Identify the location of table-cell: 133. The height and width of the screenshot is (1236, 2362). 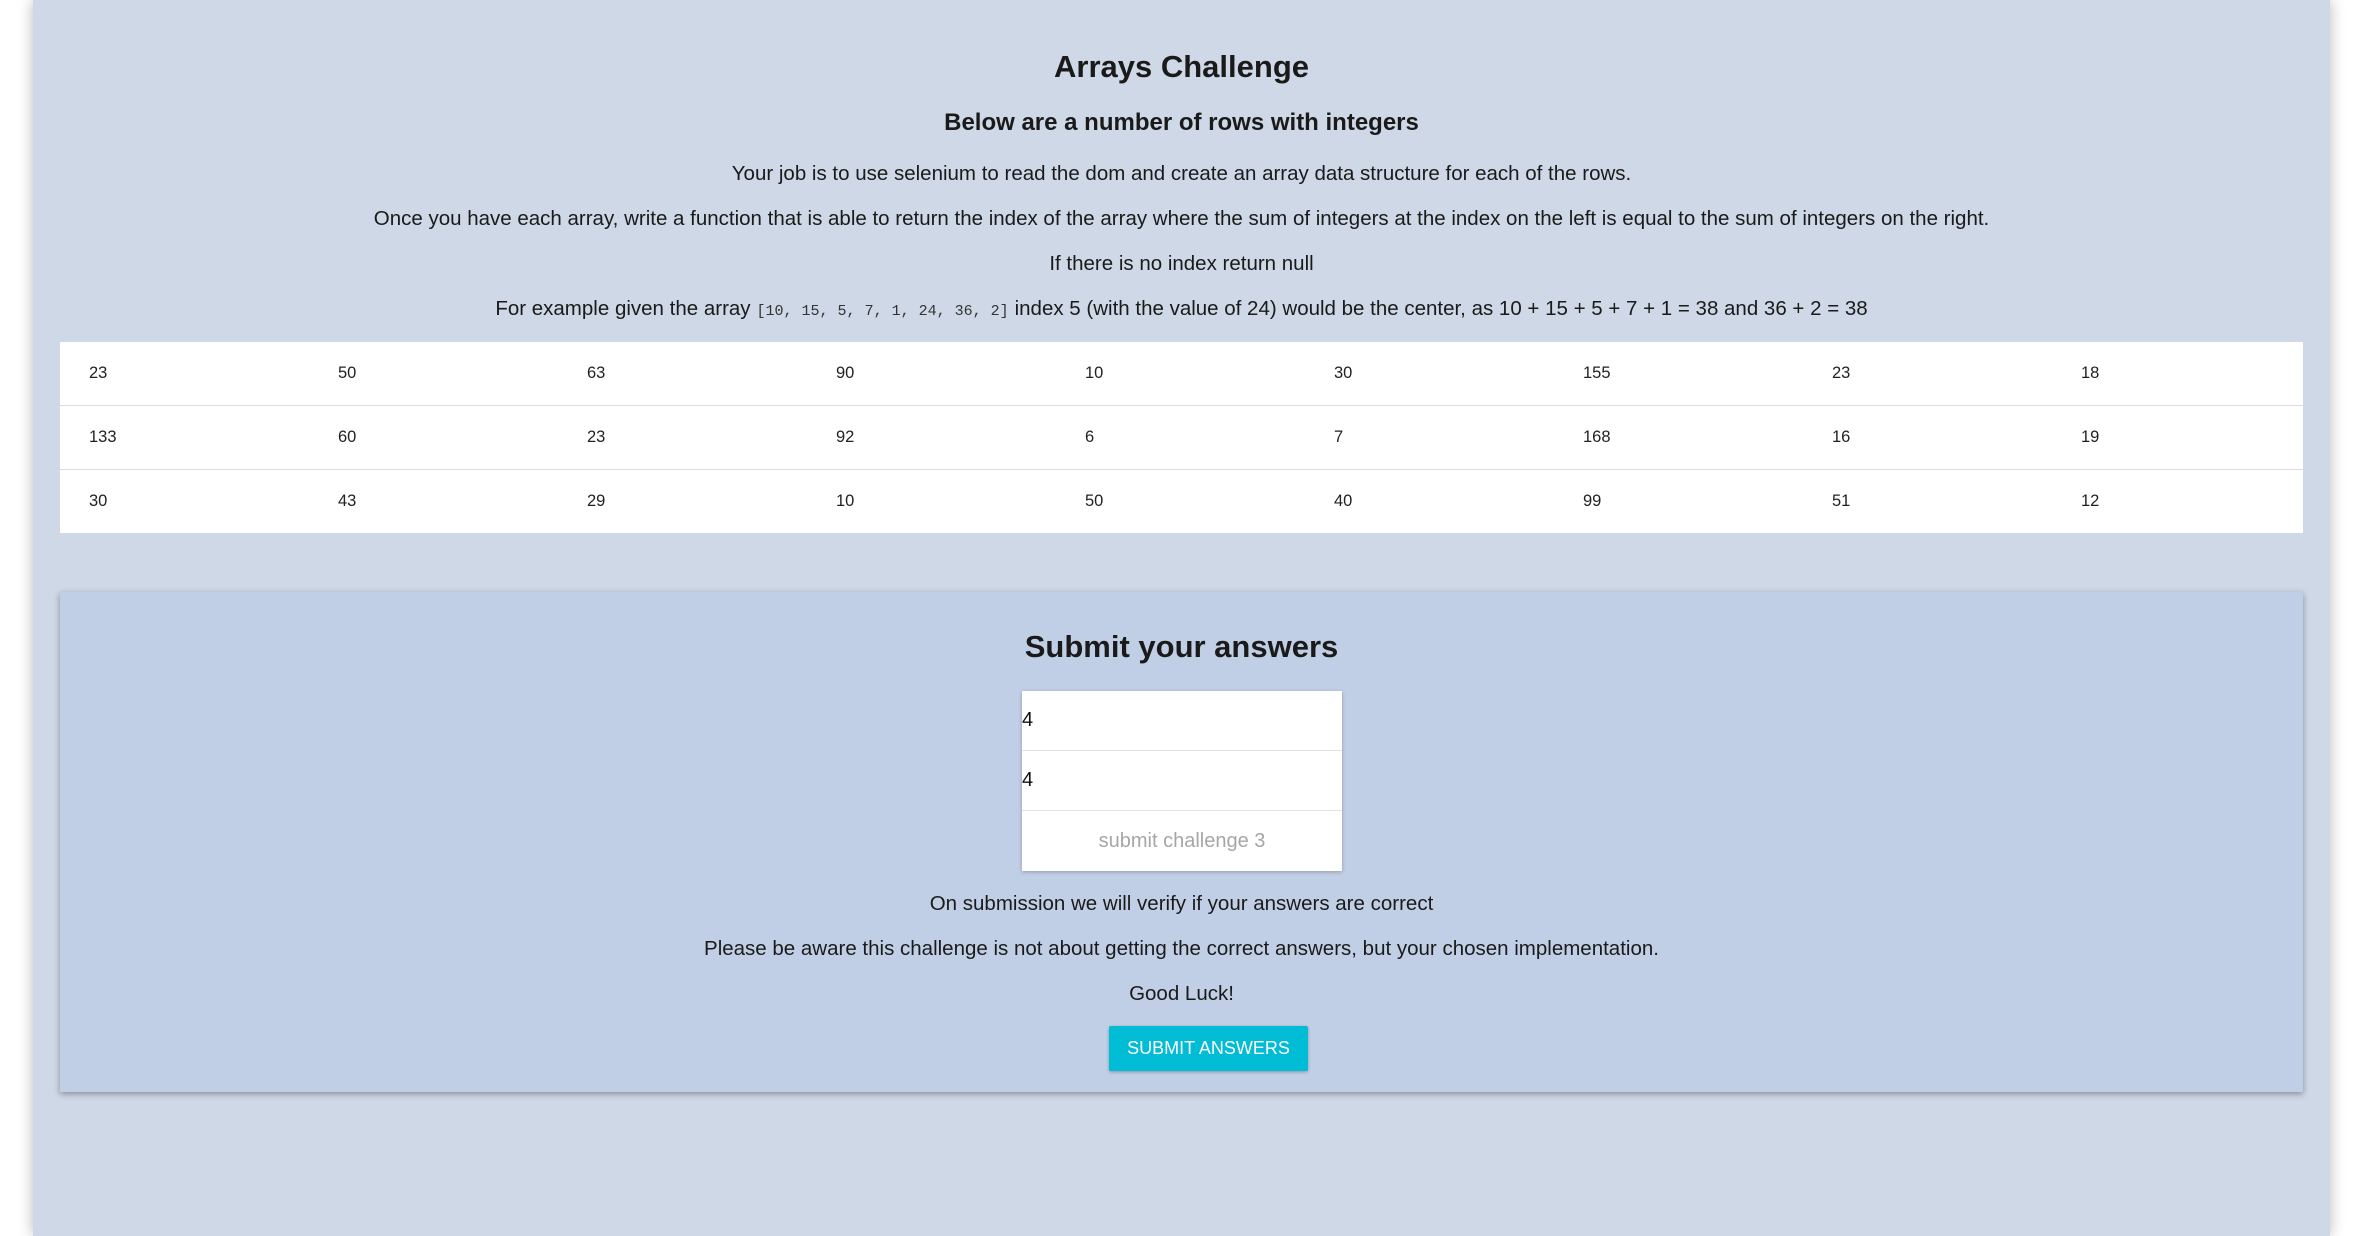
(103, 437).